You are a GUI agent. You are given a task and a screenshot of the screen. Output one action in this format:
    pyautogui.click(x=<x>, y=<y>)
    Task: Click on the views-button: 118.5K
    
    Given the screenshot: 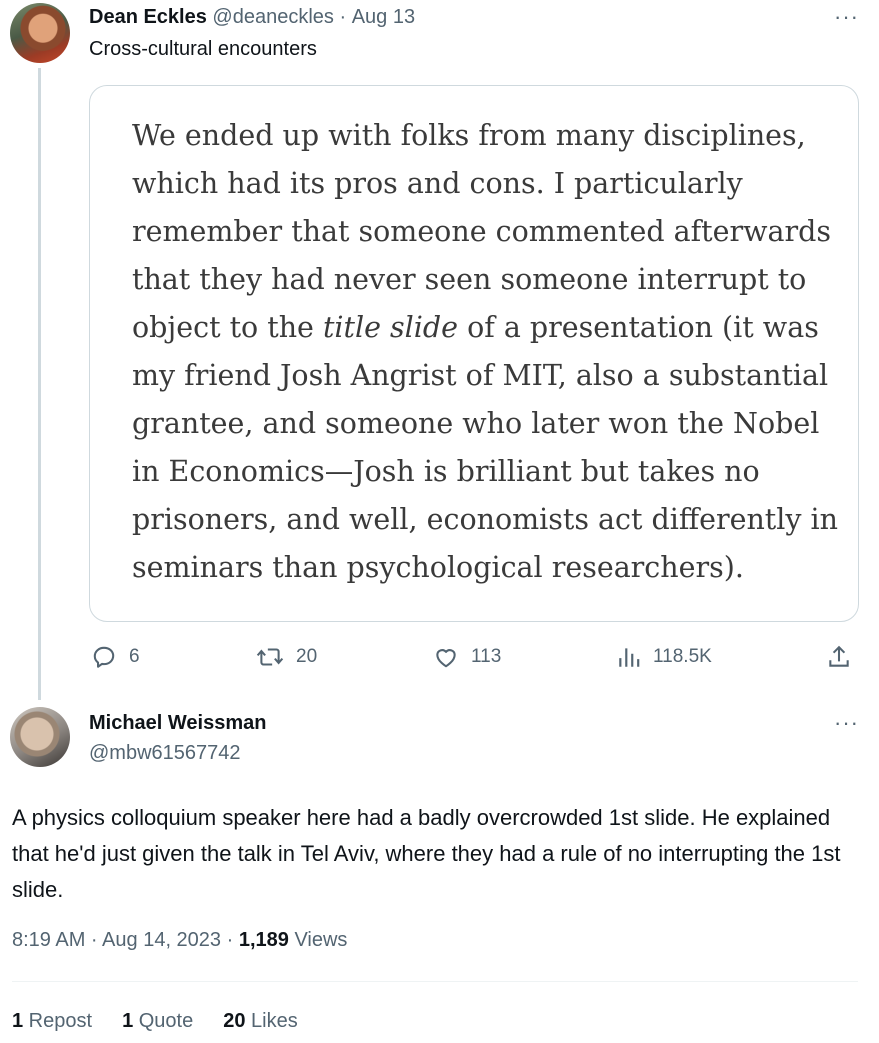 What is the action you would take?
    pyautogui.click(x=664, y=657)
    